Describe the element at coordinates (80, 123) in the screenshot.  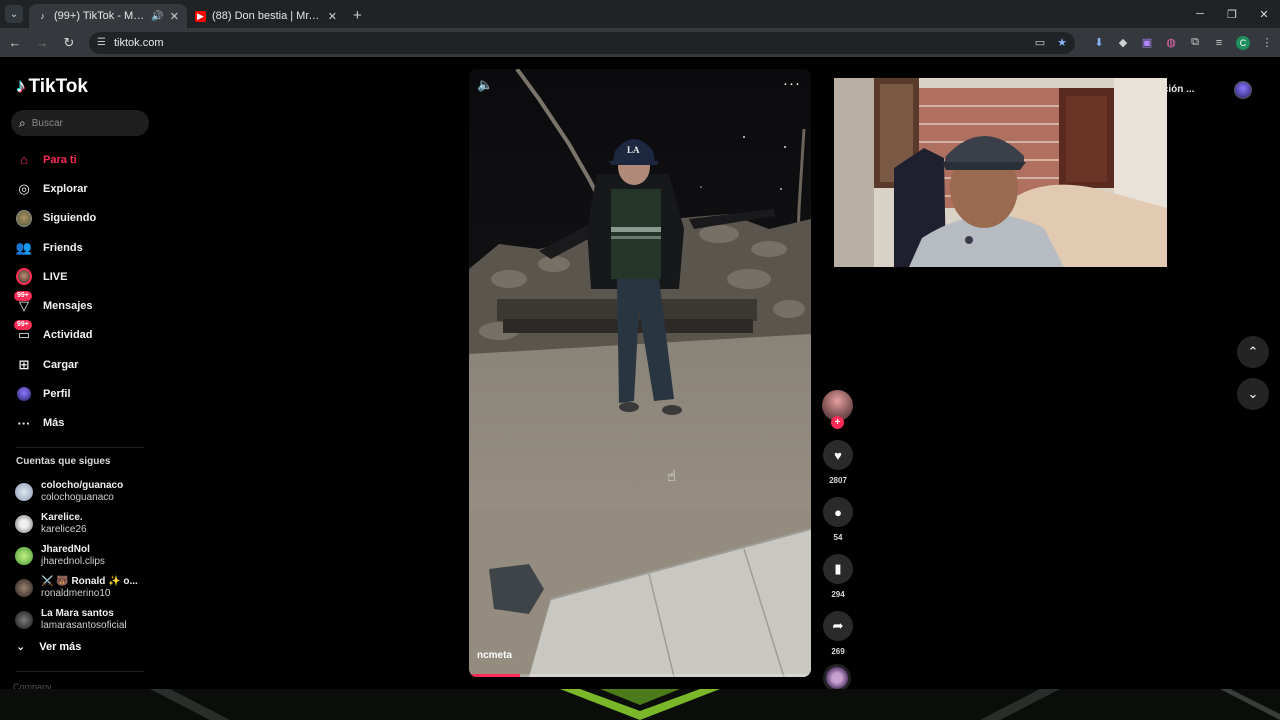
I see `search-input: ⌕ Buscar` at that location.